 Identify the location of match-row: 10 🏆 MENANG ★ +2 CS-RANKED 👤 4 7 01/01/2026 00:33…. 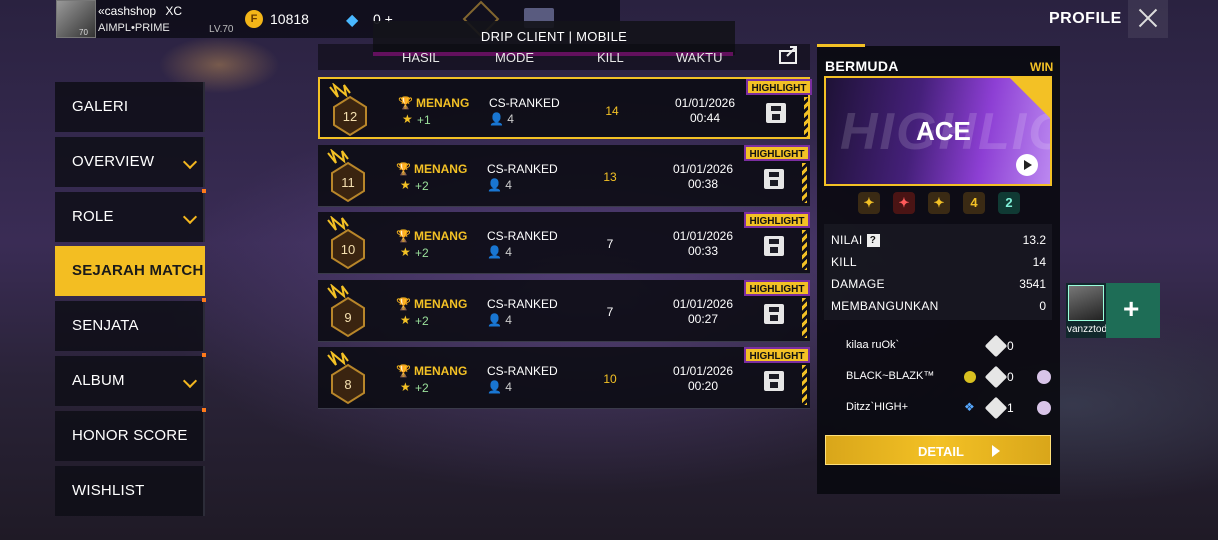
(564, 243).